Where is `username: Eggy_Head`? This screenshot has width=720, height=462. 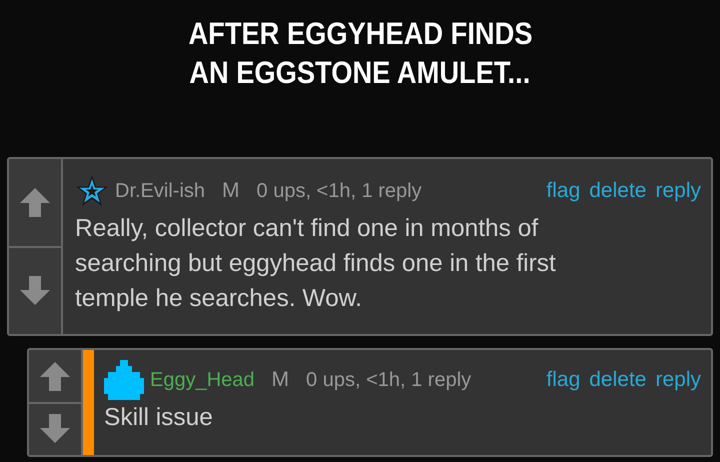
username: Eggy_Head is located at coordinates (202, 380).